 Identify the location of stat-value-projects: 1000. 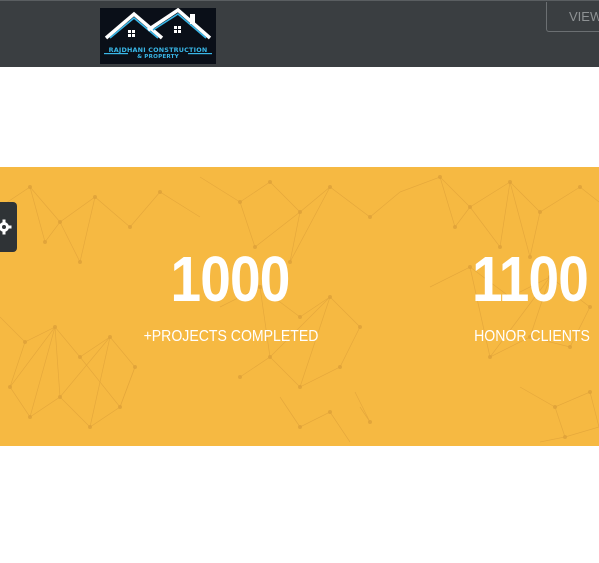
(230, 279).